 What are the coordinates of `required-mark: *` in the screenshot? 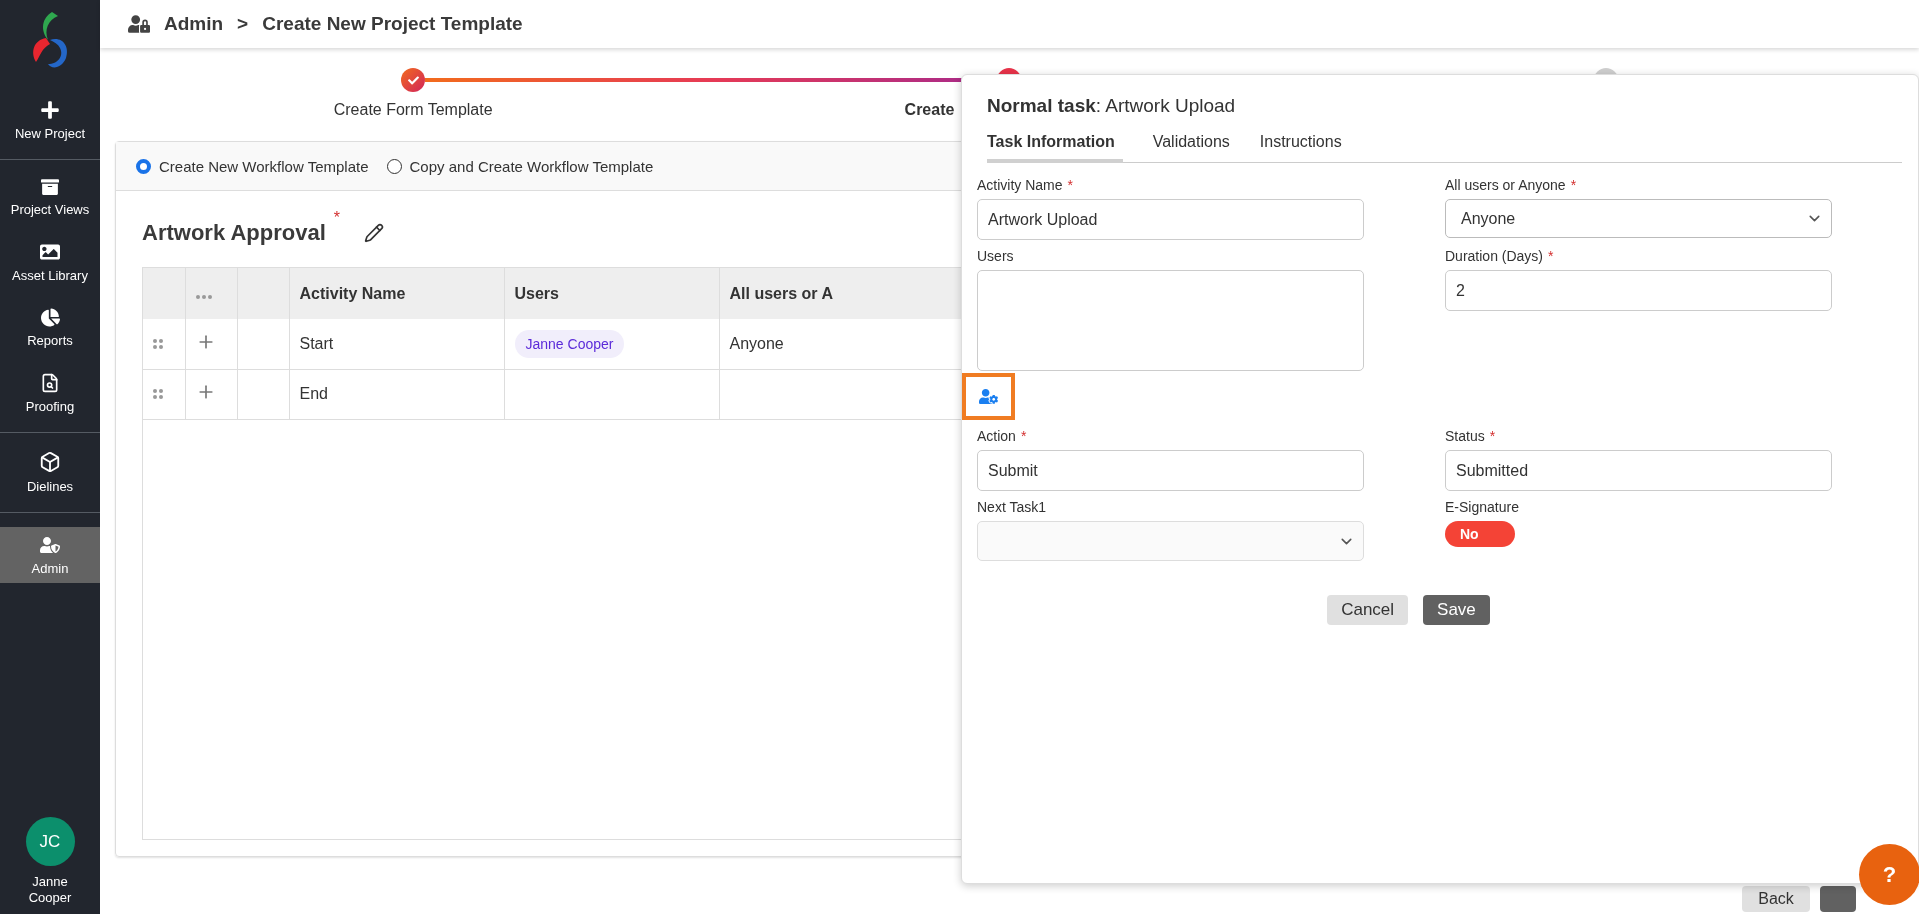 It's located at (336, 218).